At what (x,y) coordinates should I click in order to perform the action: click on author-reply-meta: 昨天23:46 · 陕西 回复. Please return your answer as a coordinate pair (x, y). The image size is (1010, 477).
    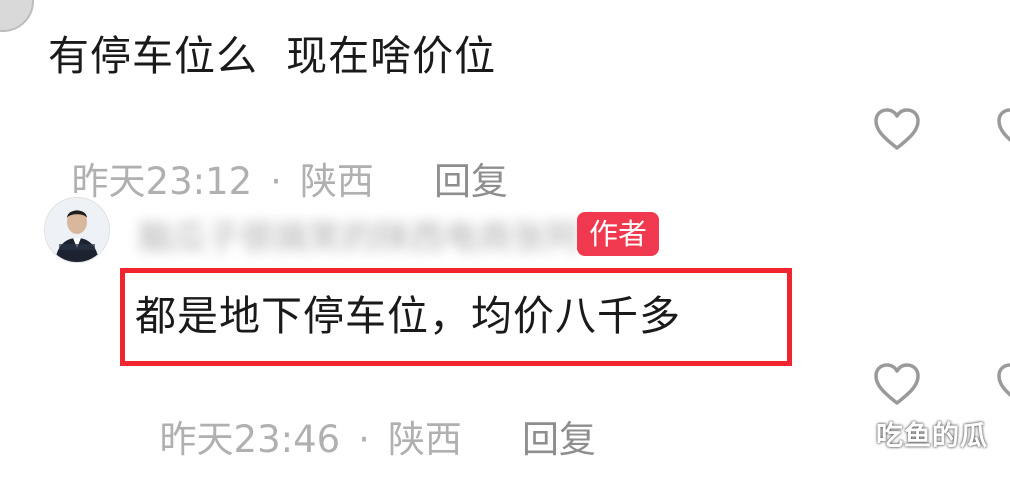
    Looking at the image, I should click on (366, 414).